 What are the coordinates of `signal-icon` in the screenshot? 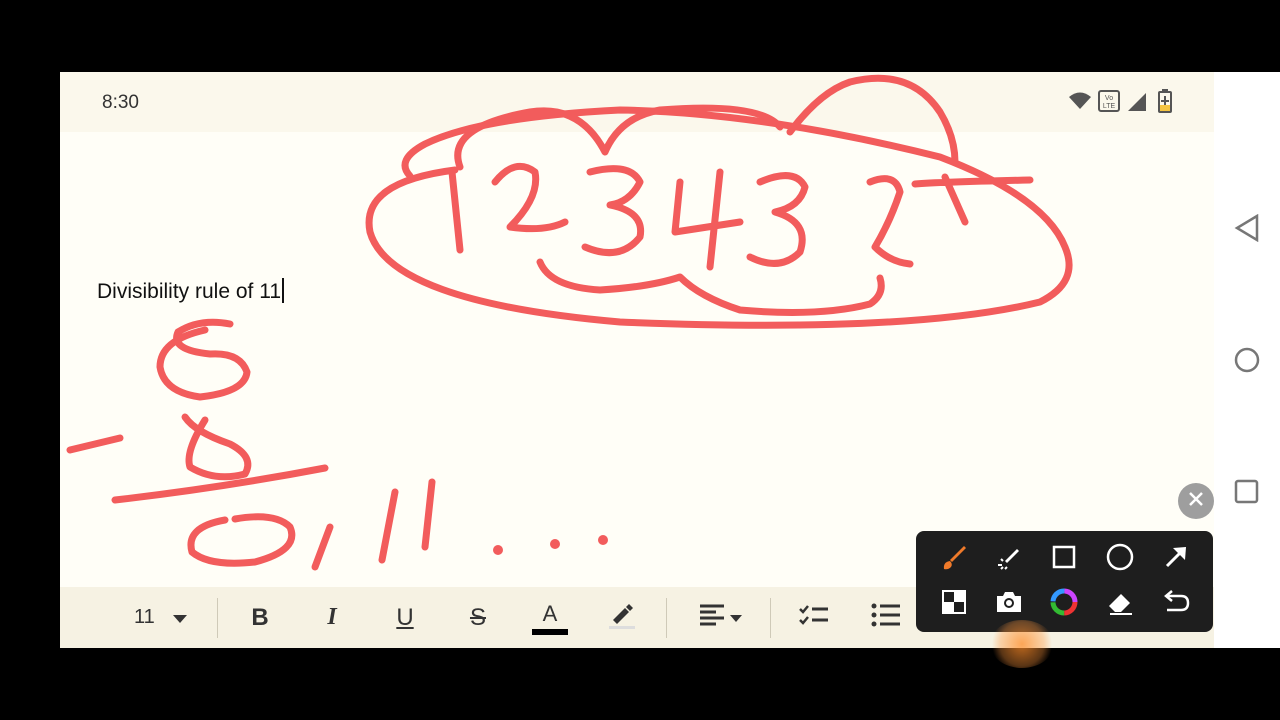 It's located at (1137, 104).